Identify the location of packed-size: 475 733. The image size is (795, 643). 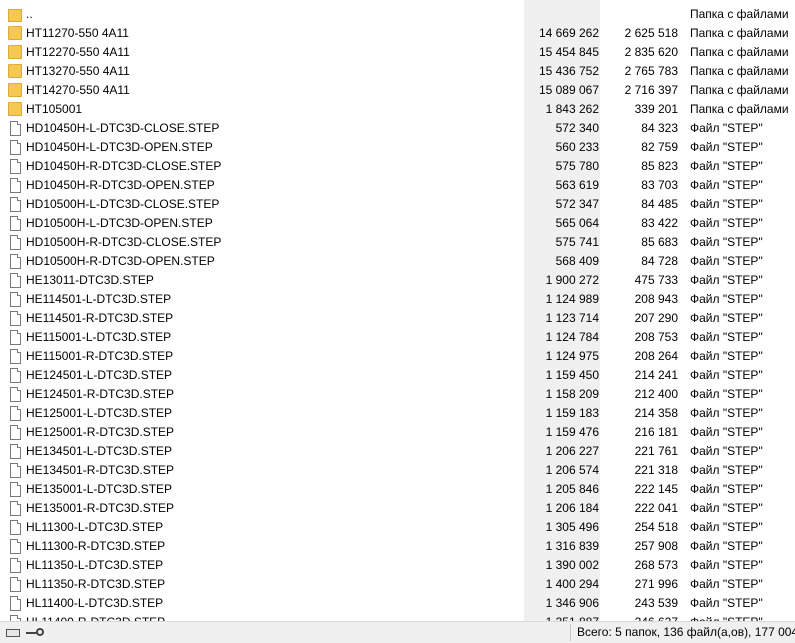
(656, 280).